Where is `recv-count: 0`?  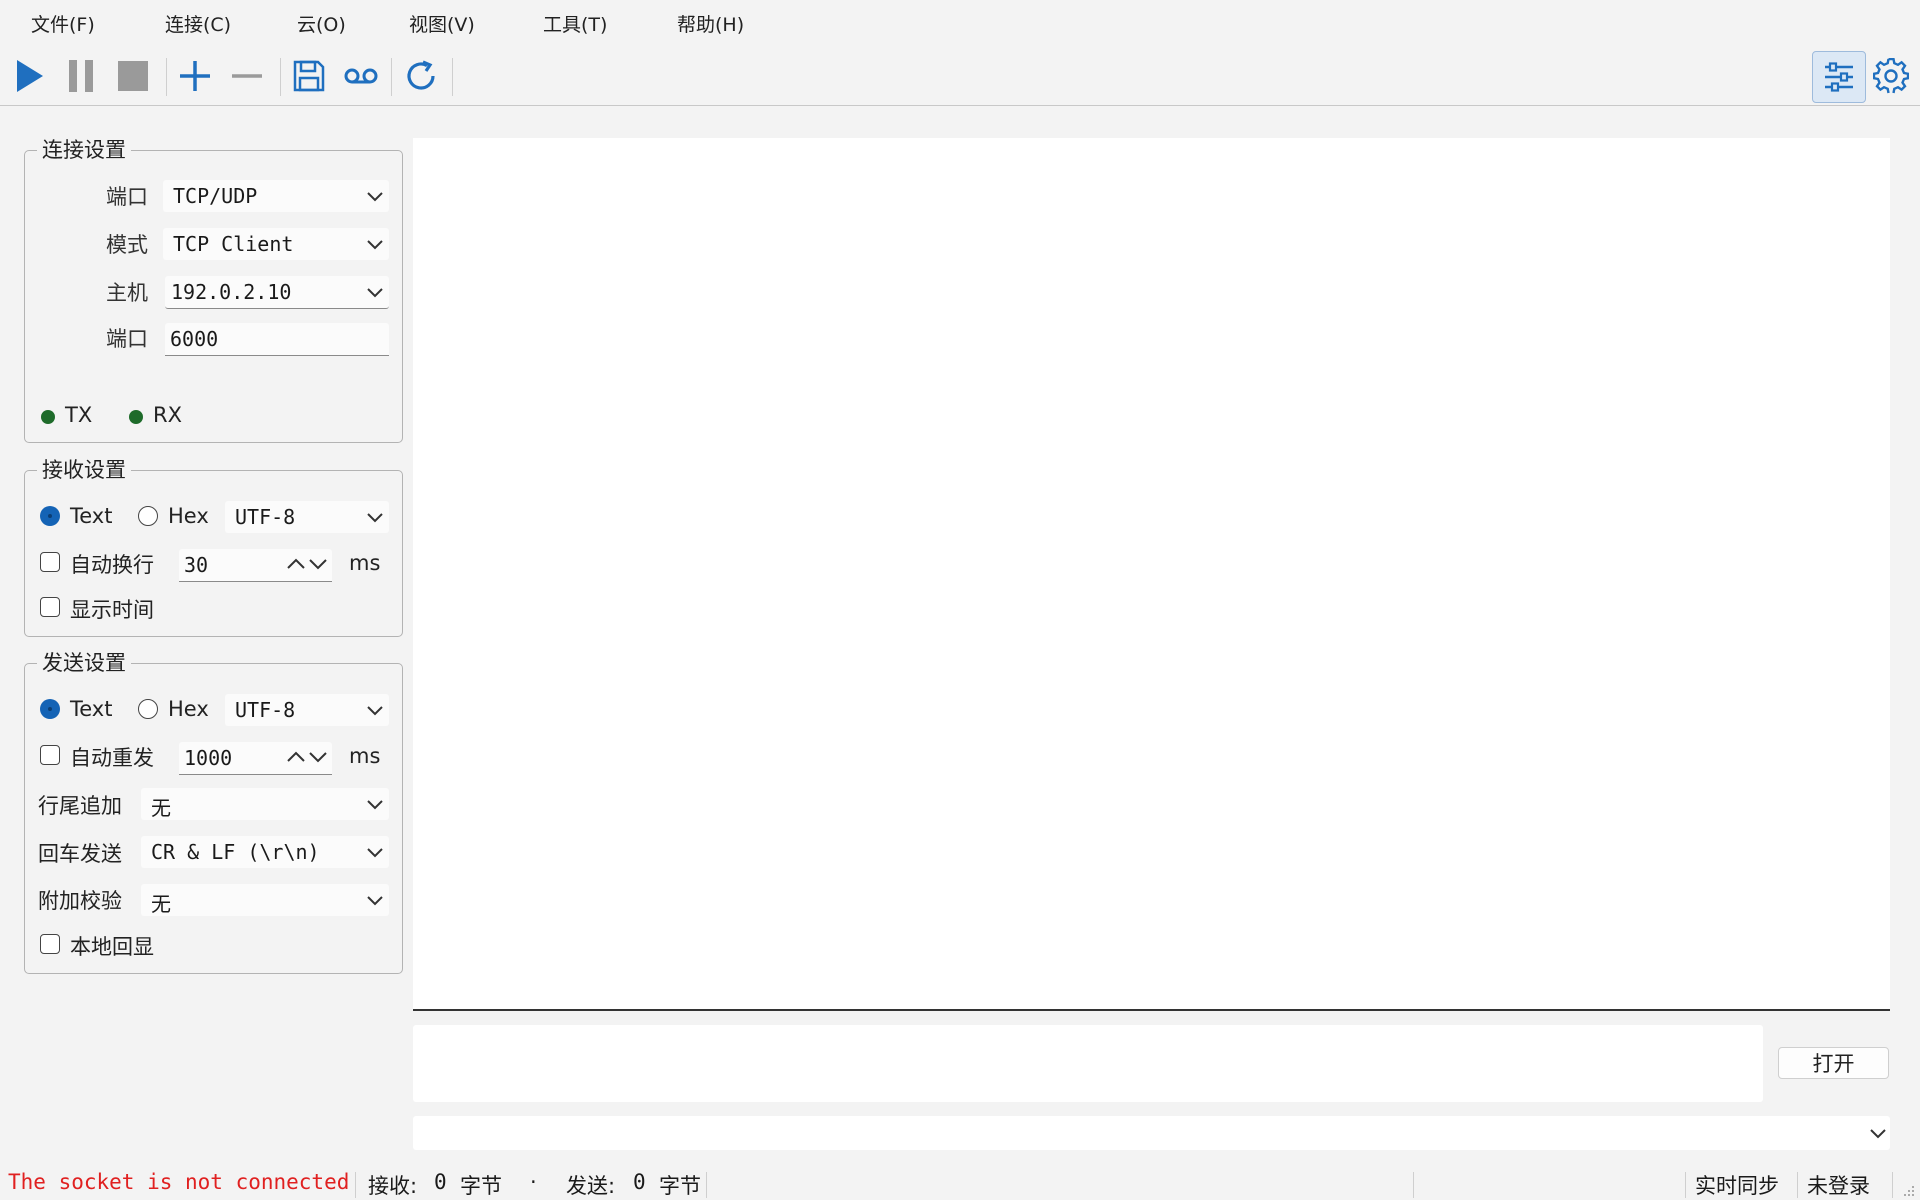
recv-count: 0 is located at coordinates (440, 1182).